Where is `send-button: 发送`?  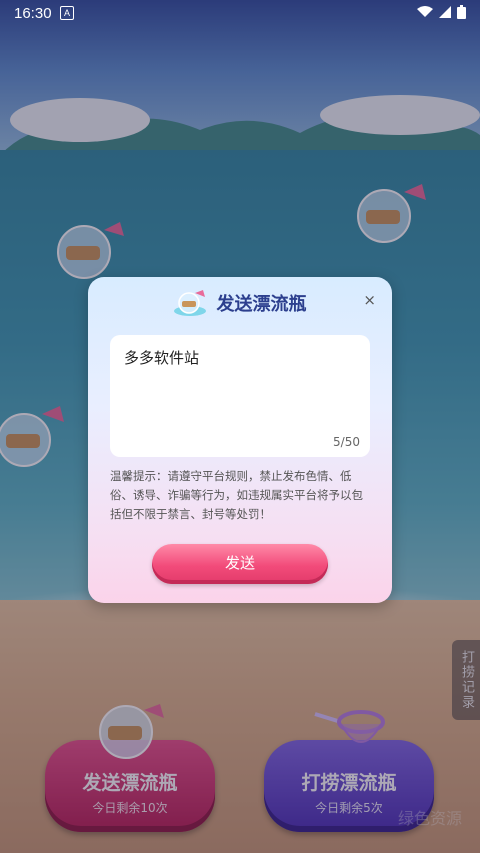
send-button: 发送 is located at coordinates (240, 564).